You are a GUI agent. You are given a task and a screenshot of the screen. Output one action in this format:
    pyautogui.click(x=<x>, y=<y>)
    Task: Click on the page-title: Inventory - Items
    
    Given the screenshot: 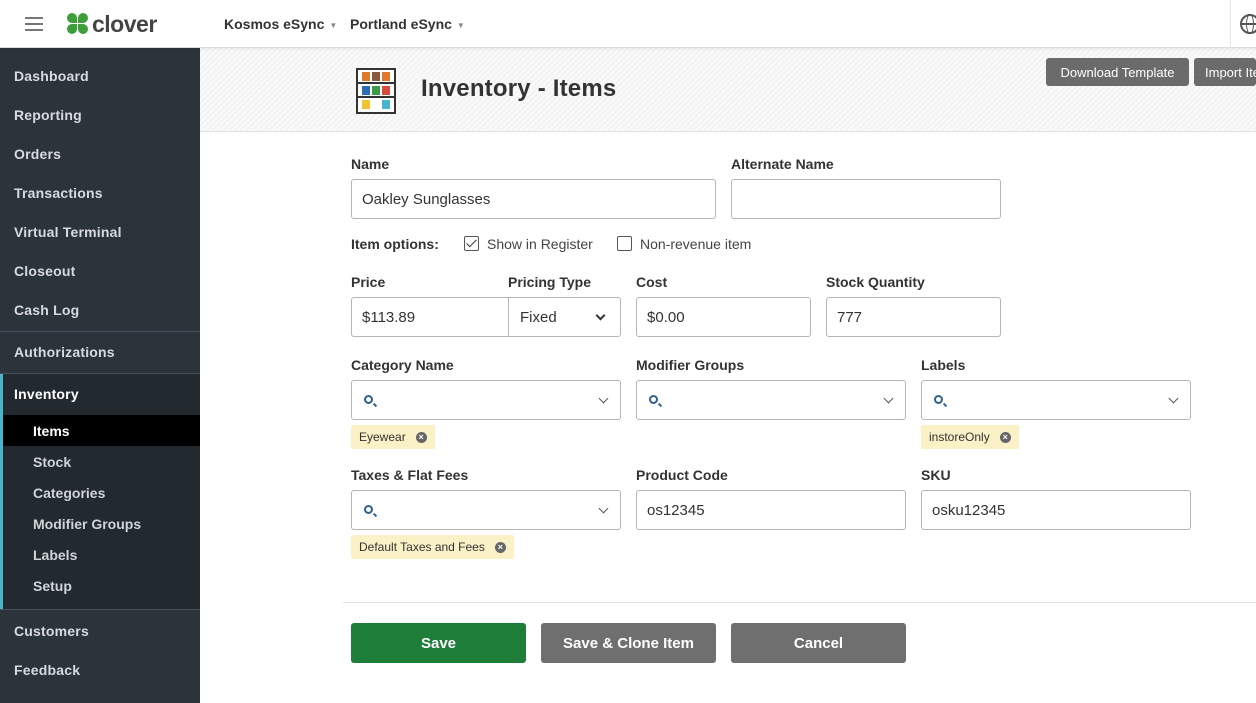 What is the action you would take?
    pyautogui.click(x=519, y=88)
    